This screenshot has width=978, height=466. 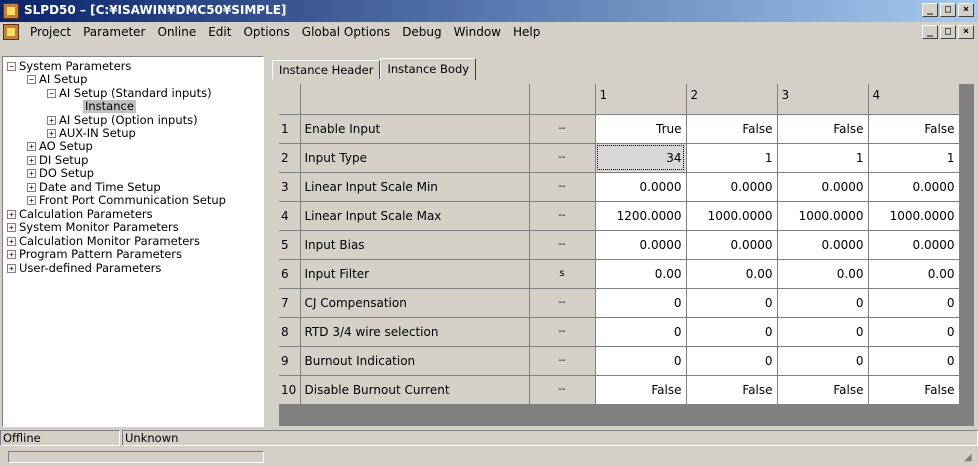 What do you see at coordinates (63, 79) in the screenshot?
I see `tree-item-label: AI Setup` at bounding box center [63, 79].